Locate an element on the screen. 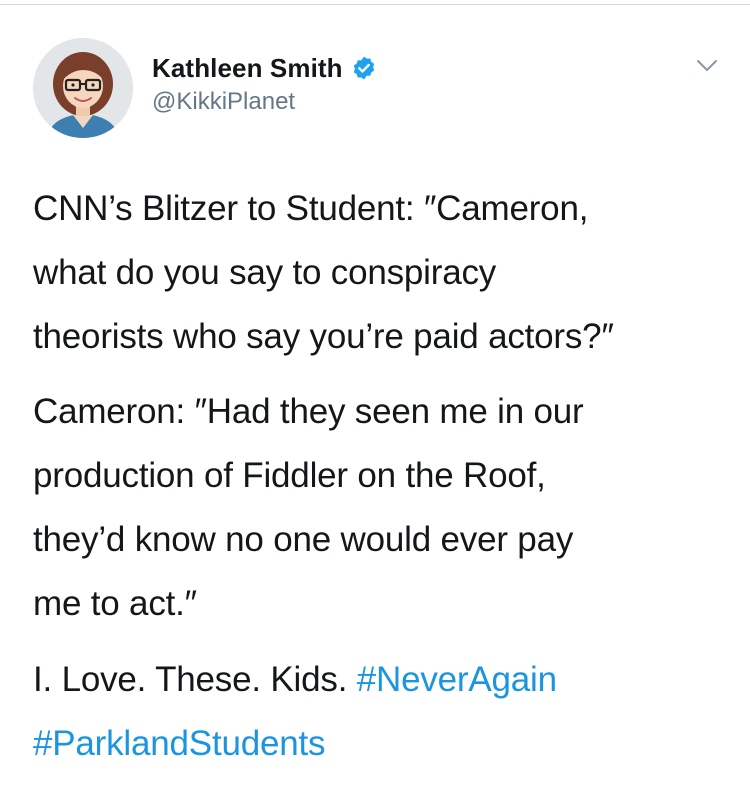  tweet-closing-line: I. Love. These. Kids. #NeverAgain is located at coordinates (378, 680).